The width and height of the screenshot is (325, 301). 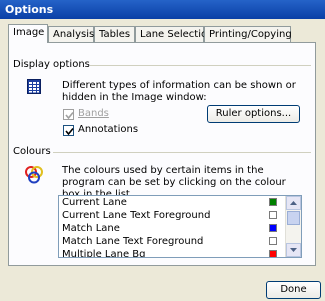 I want to click on done-button: Done, so click(x=293, y=290).